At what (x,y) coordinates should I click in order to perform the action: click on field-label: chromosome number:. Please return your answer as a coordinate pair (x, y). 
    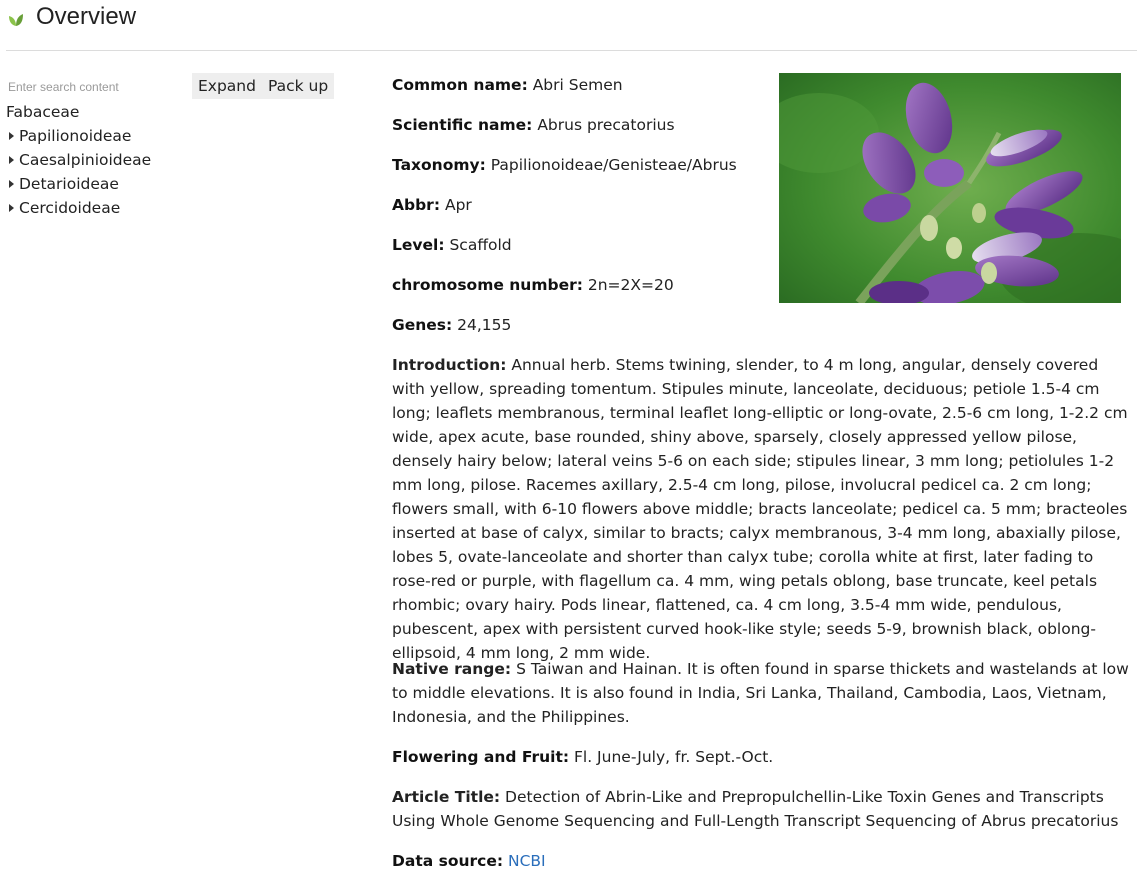
    Looking at the image, I should click on (487, 285).